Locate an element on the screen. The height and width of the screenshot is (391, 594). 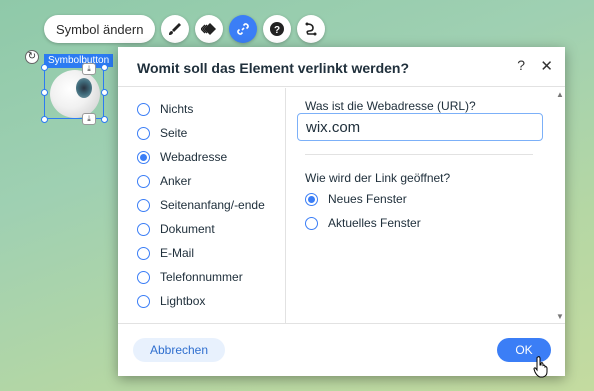
brush-icon is located at coordinates (175, 29).